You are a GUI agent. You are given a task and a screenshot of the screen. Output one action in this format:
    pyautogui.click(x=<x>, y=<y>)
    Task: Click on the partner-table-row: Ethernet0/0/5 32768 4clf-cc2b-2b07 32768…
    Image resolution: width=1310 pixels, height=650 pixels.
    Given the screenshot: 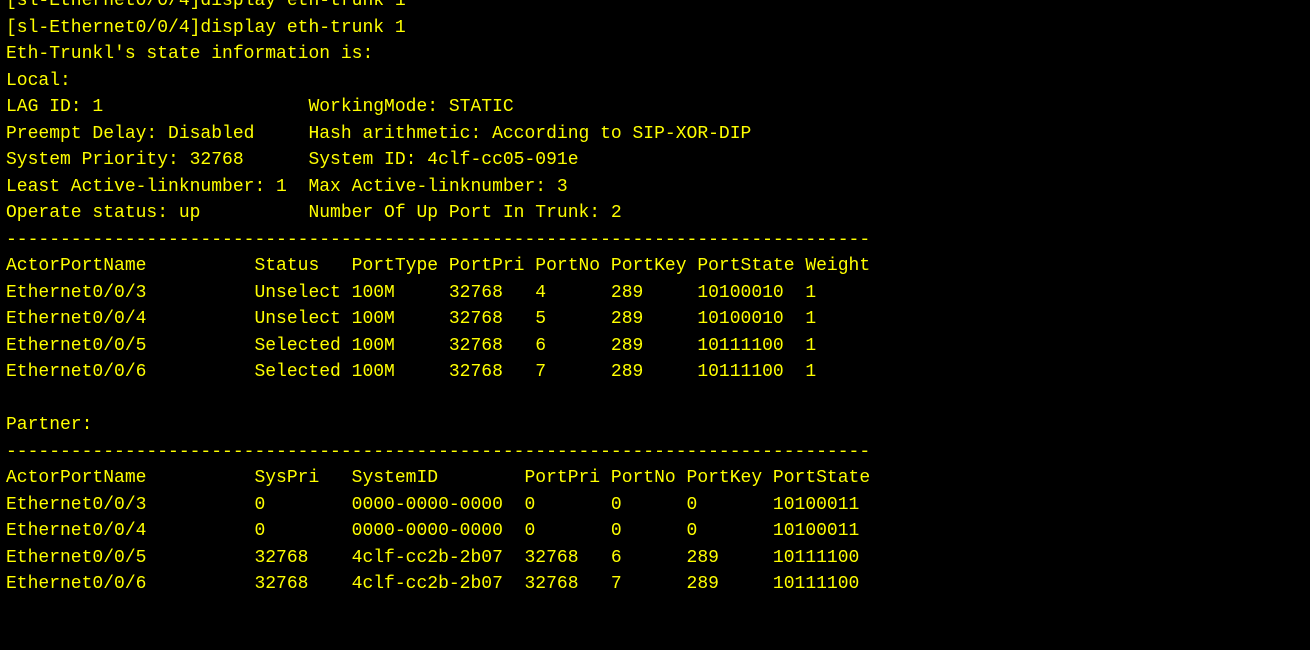 What is the action you would take?
    pyautogui.click(x=433, y=557)
    